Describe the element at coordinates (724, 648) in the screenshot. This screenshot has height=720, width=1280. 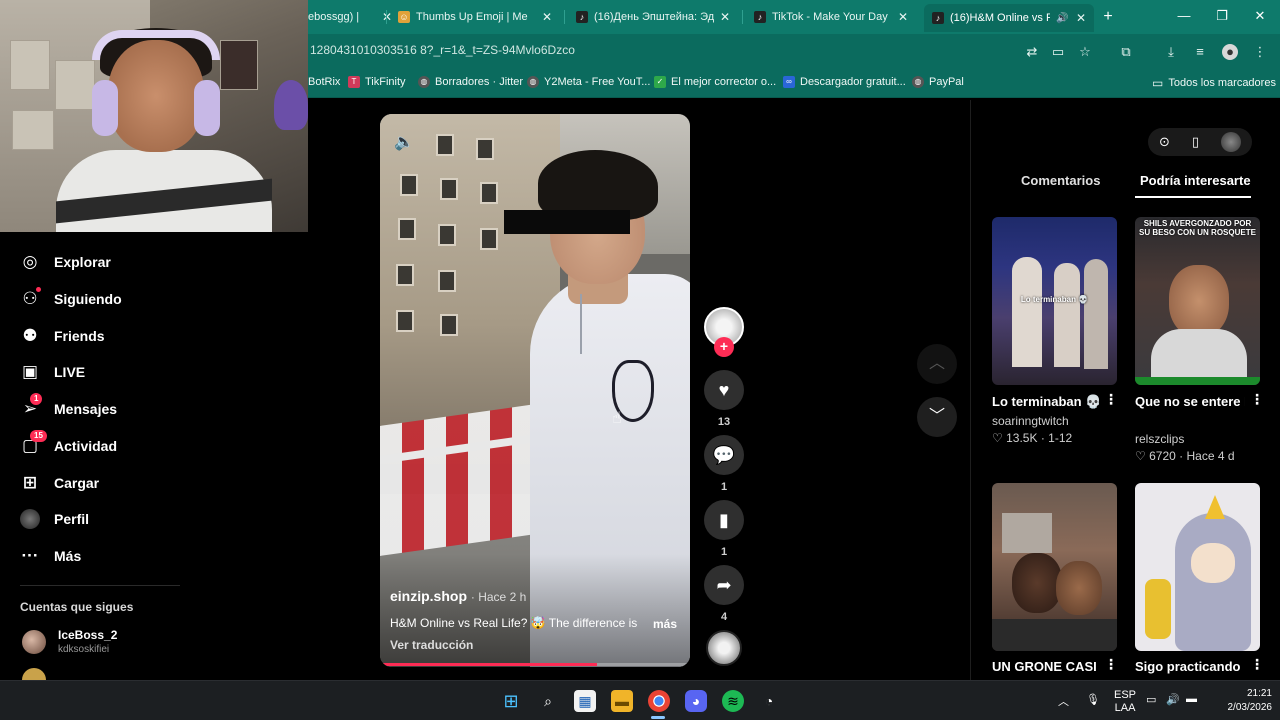
I see `music-disc-icon` at that location.